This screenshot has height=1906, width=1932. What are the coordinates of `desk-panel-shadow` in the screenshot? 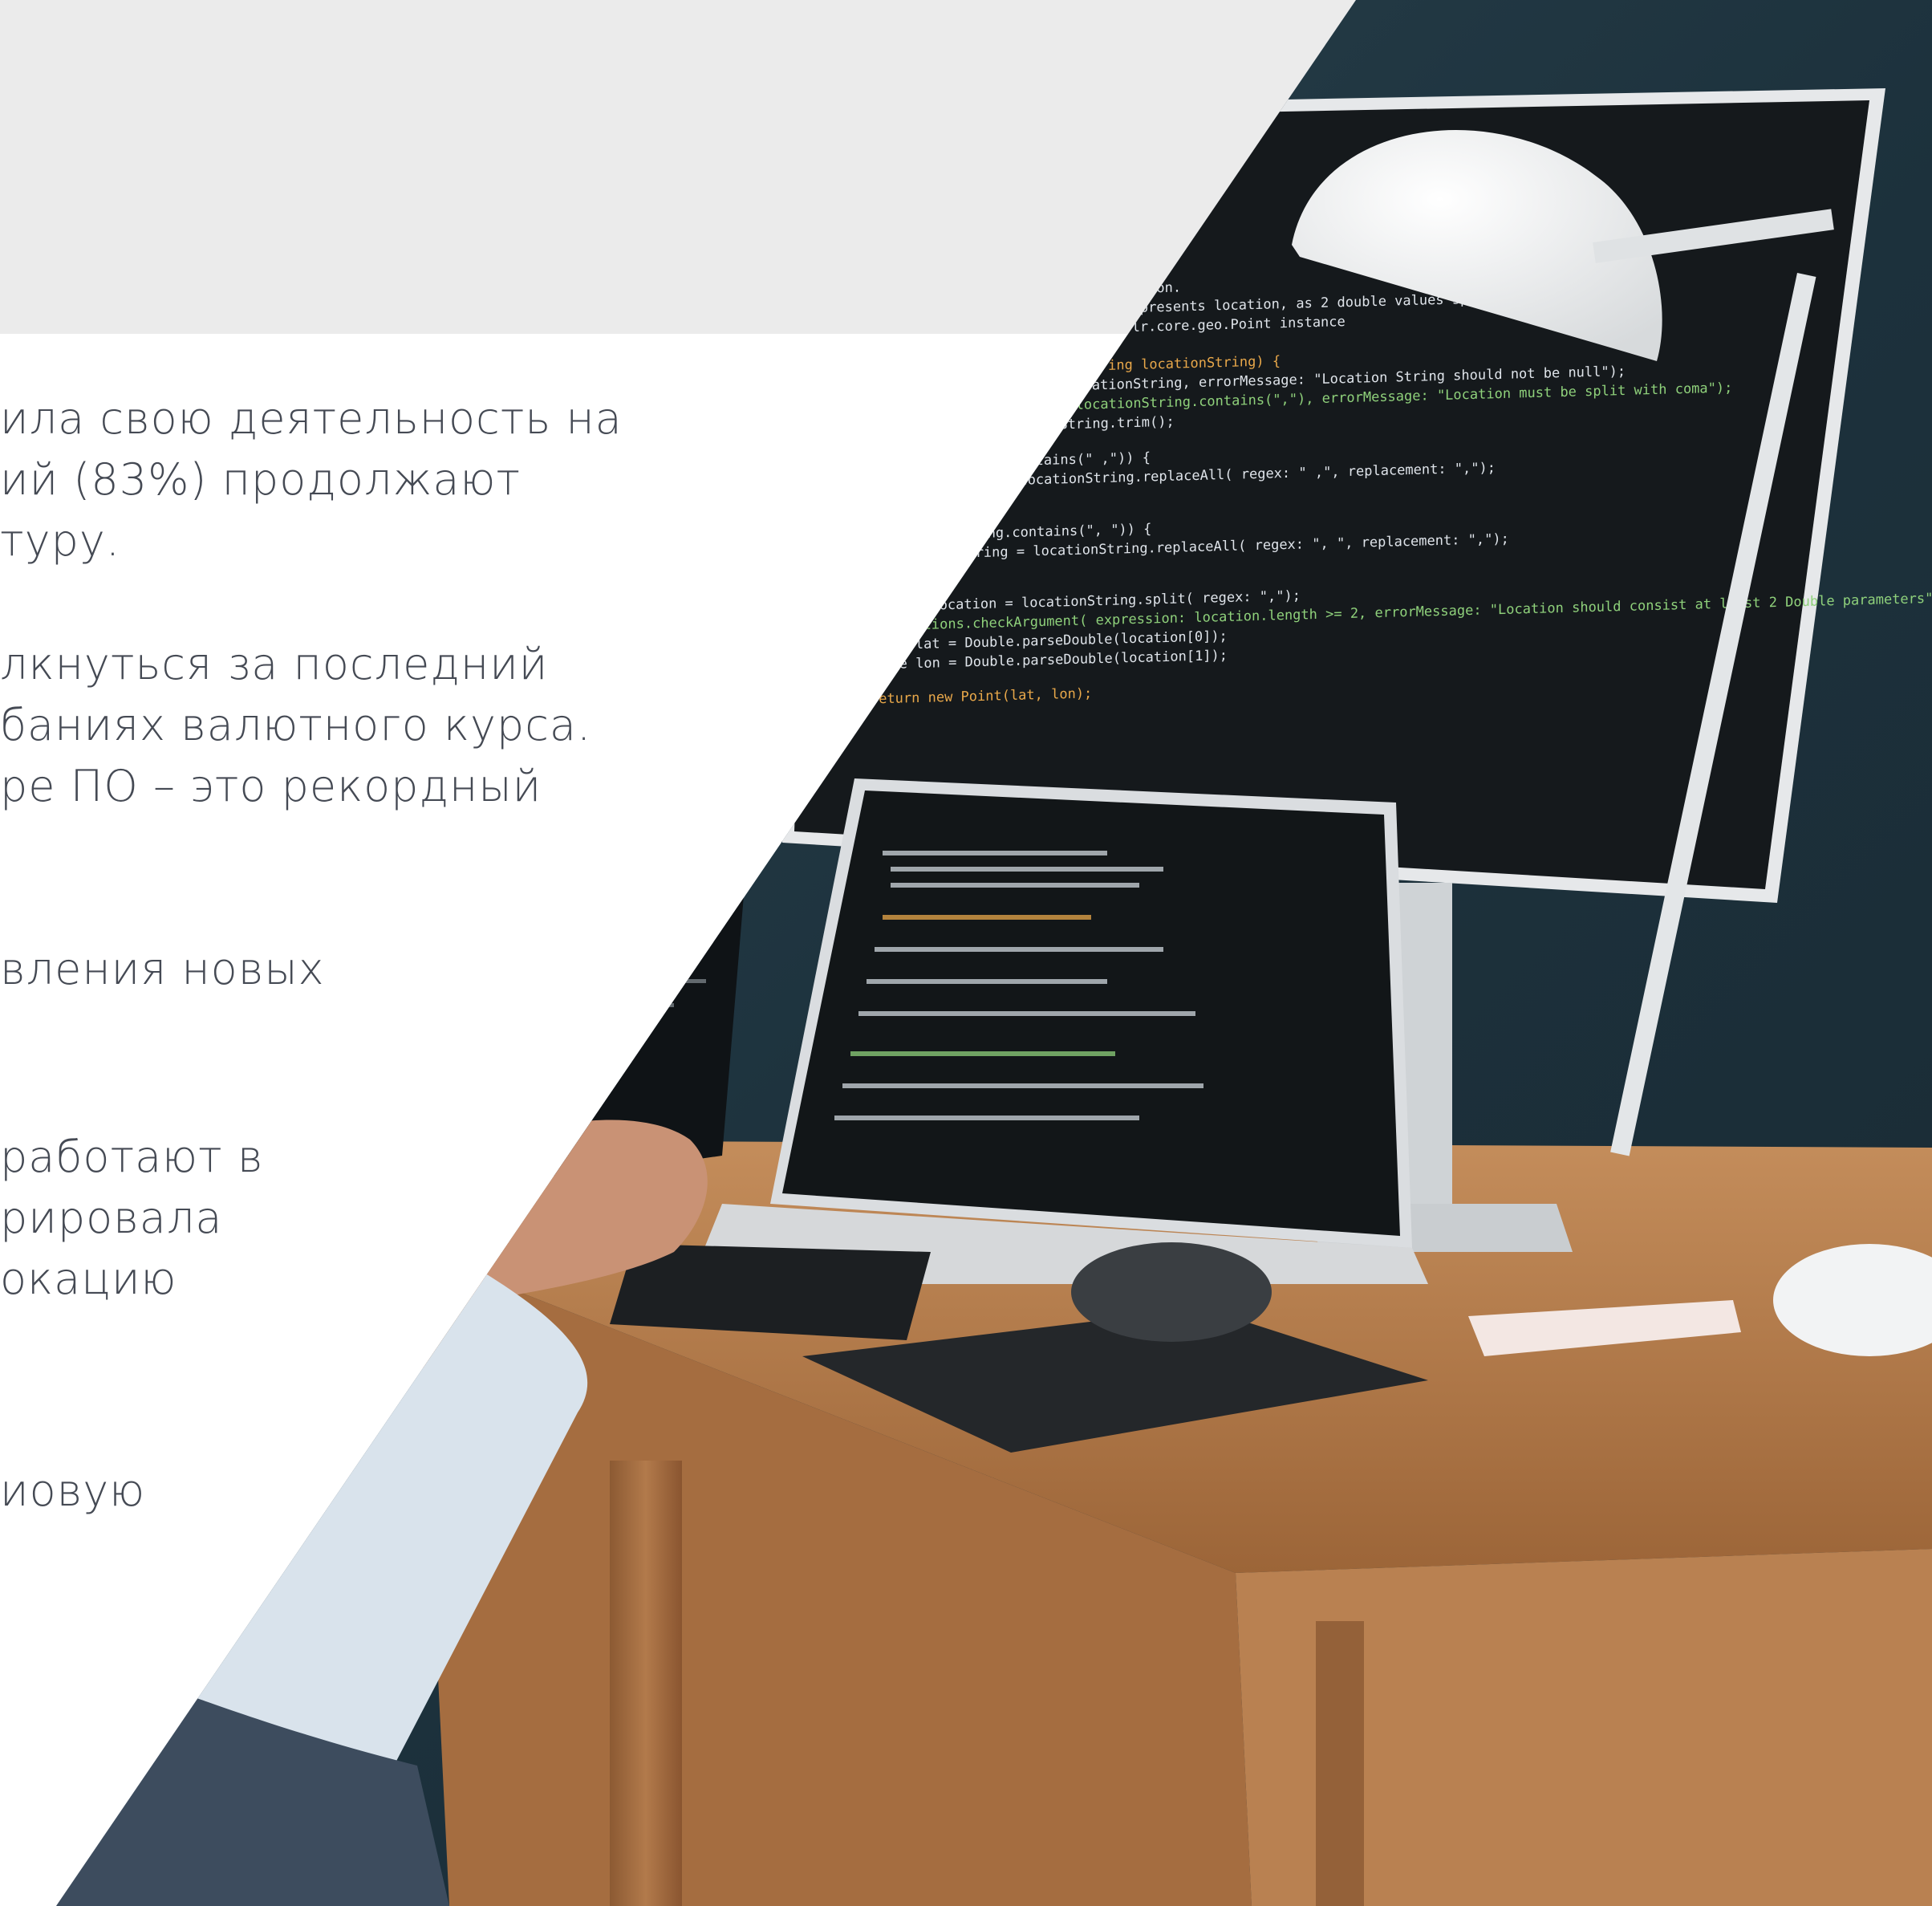 It's located at (1340, 1764).